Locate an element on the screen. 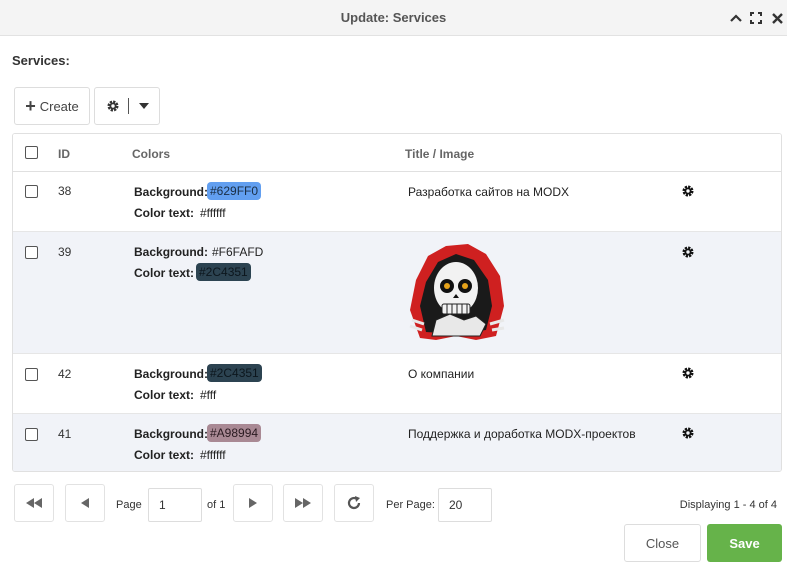  close-icon is located at coordinates (777, 18).